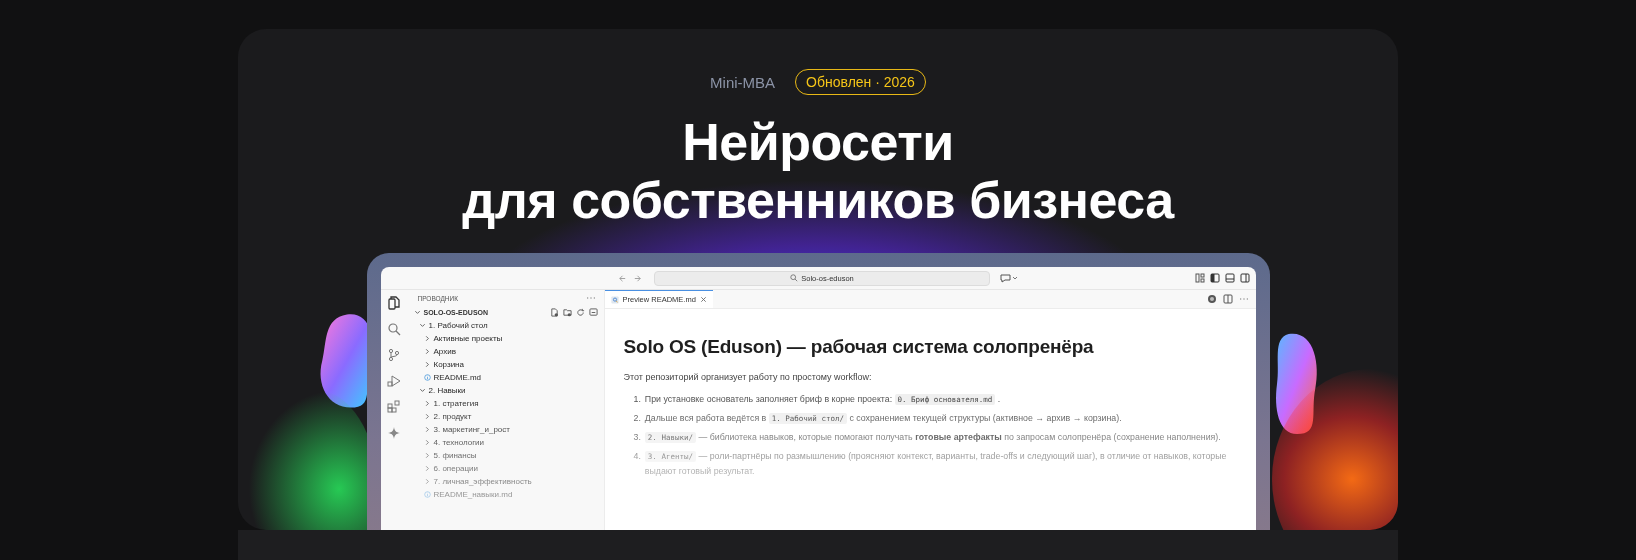 The image size is (1636, 560). I want to click on tree-item: 5. финансы, so click(505, 455).